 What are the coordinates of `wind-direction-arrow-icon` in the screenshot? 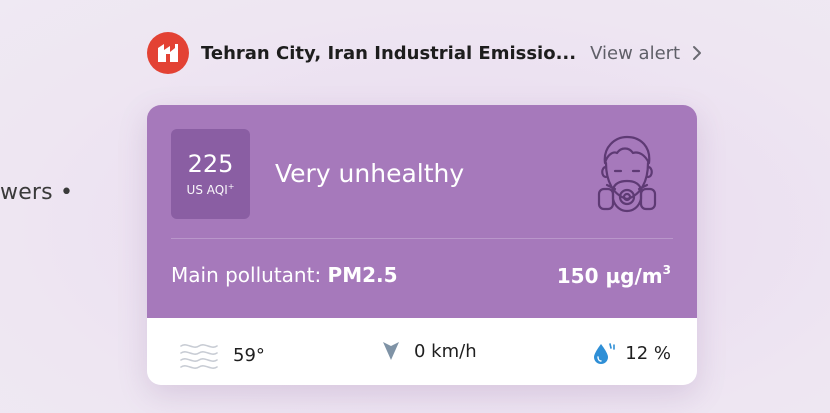 It's located at (391, 351).